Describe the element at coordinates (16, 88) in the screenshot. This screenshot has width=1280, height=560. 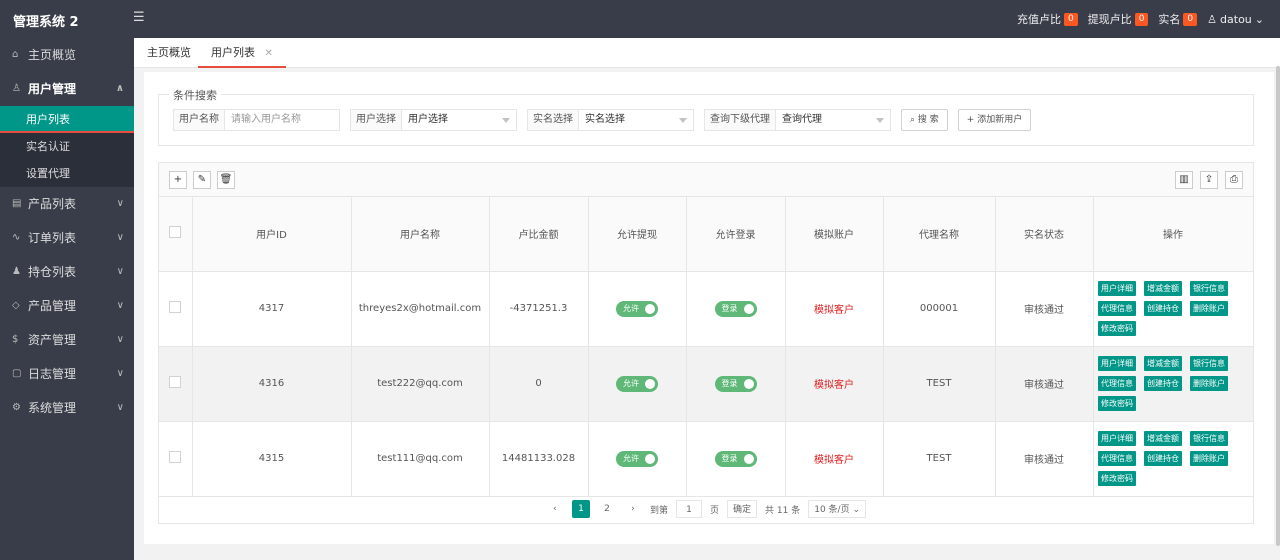
I see `user-icon: ♙` at that location.